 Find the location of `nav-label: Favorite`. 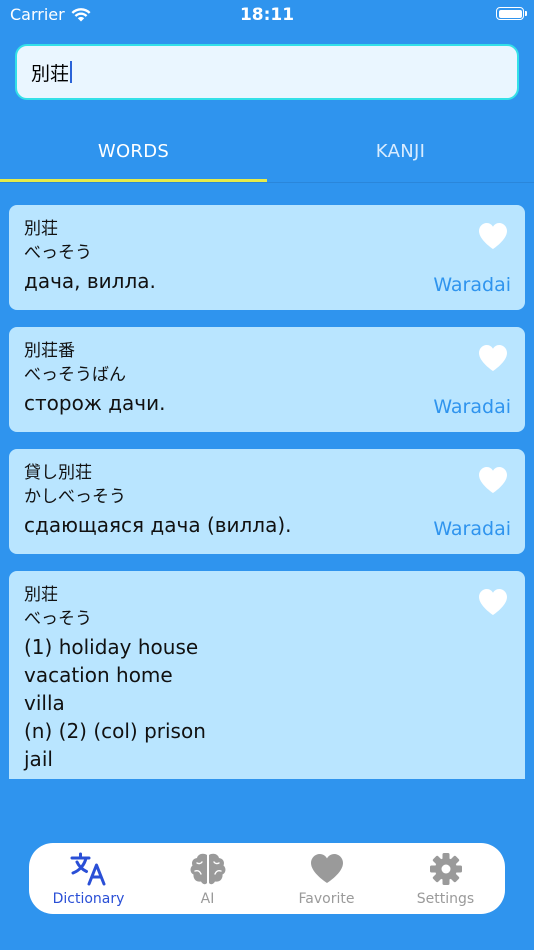

nav-label: Favorite is located at coordinates (326, 899).